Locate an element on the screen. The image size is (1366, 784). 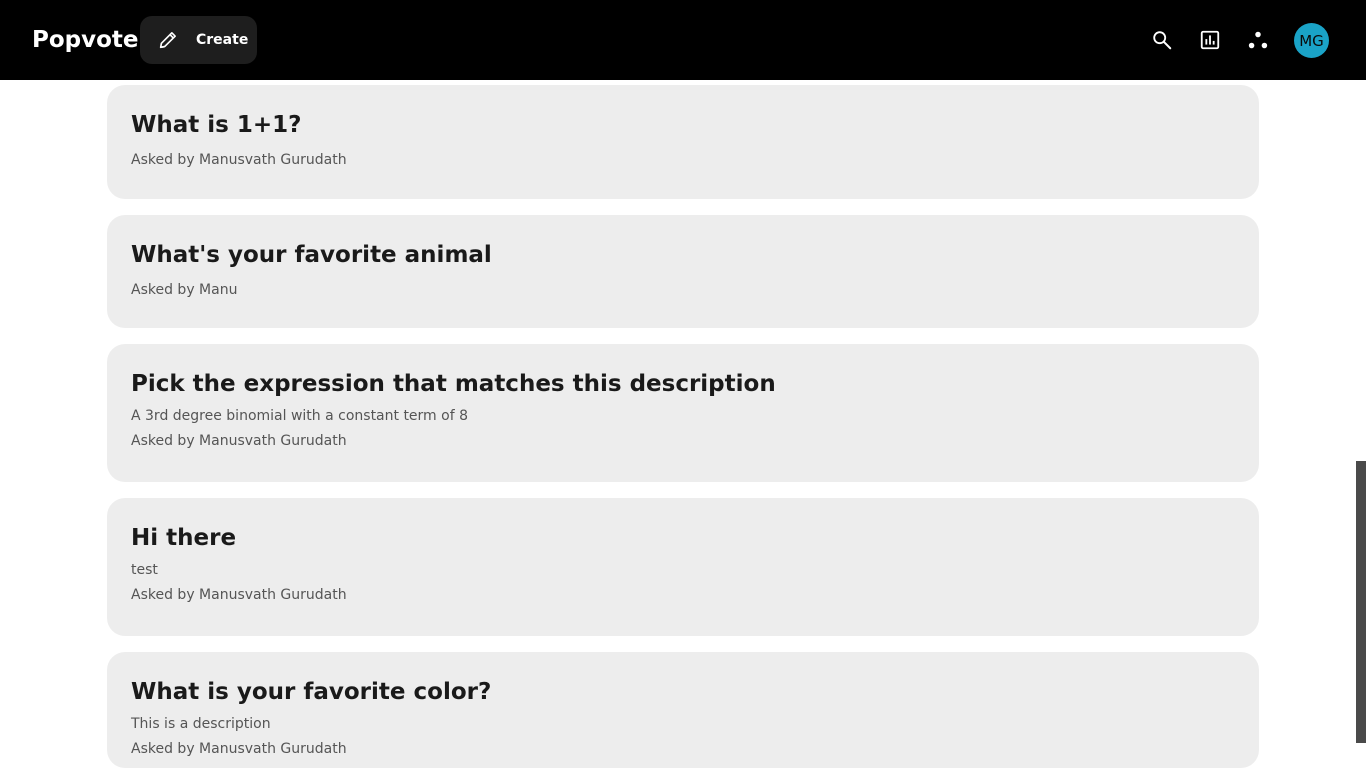
scrollbar-thumb is located at coordinates (1361, 602).